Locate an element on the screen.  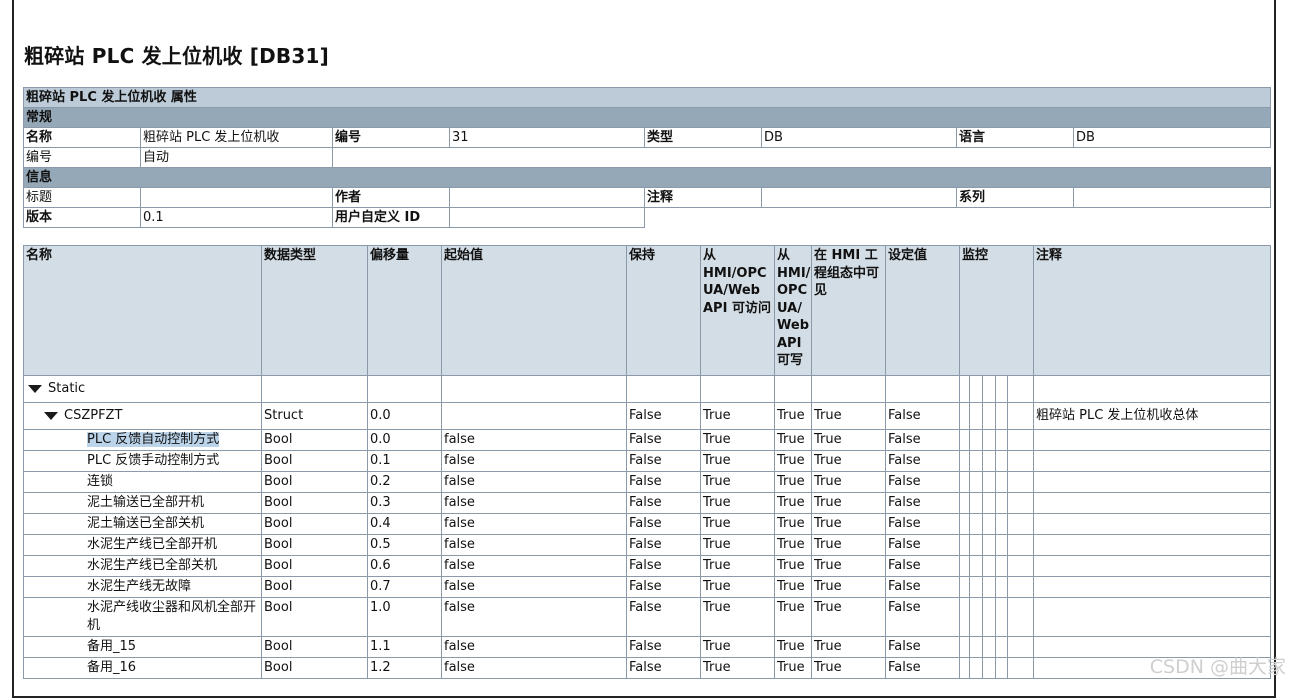
name-label: 名称 is located at coordinates (82, 137).